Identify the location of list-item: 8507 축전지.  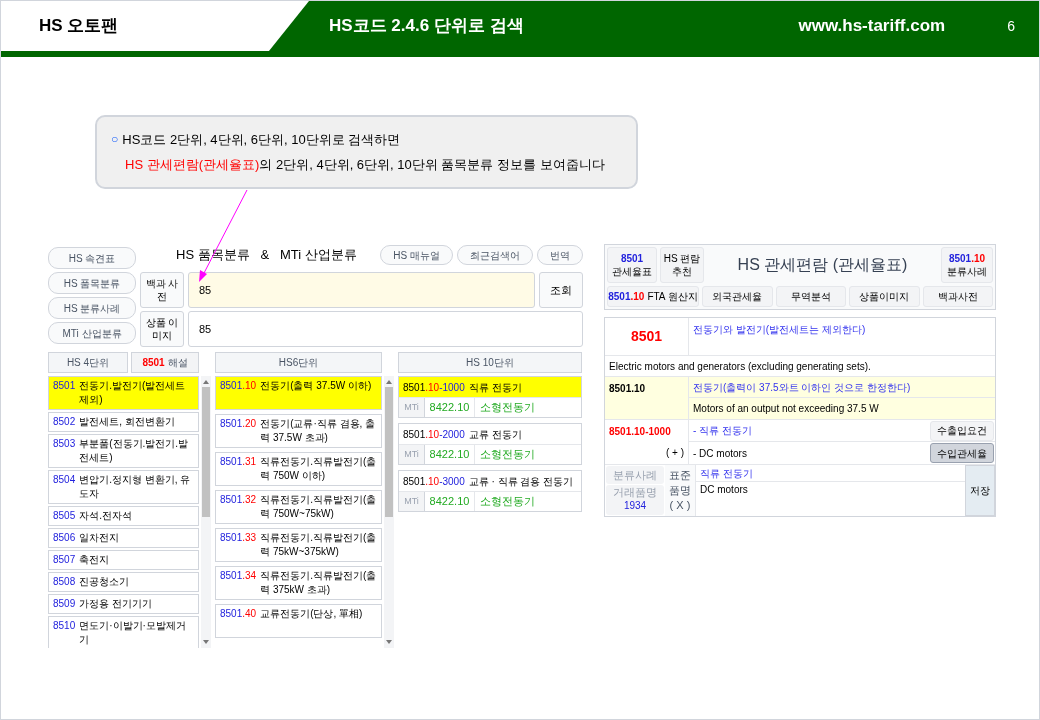
(123, 560).